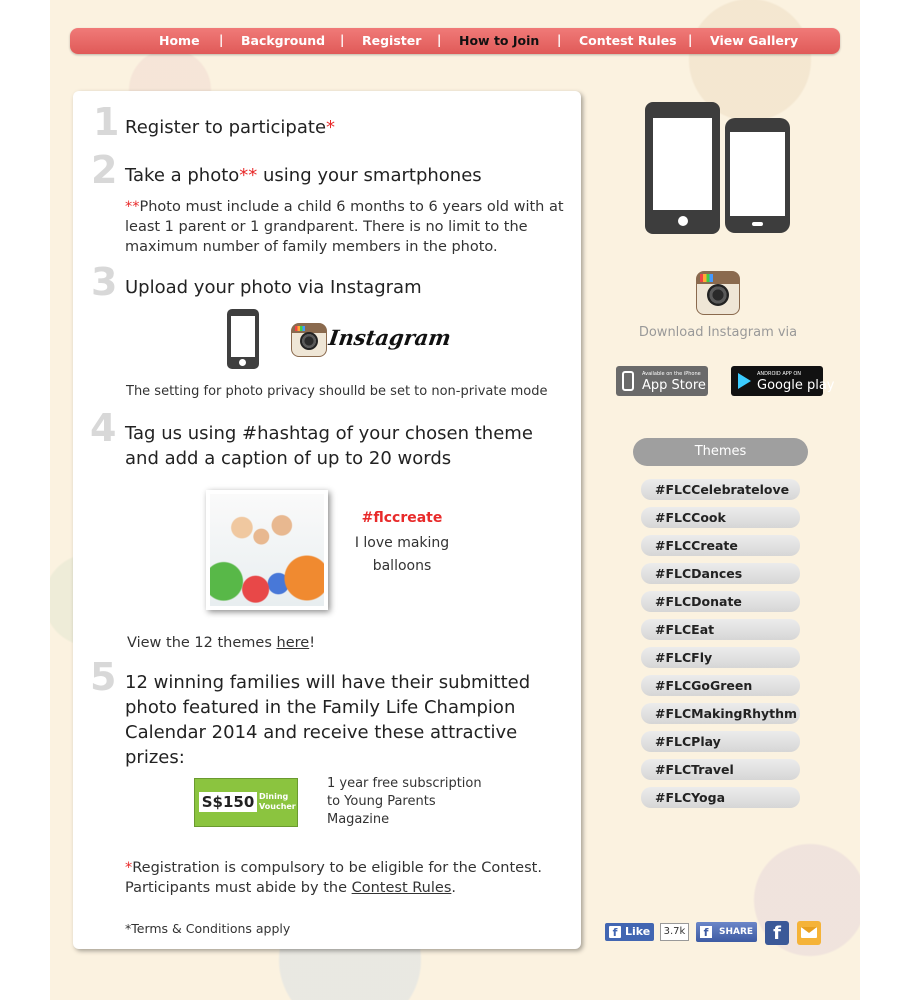 This screenshot has height=1000, width=910. I want to click on theme-item: #FLCGoGreen, so click(720, 685).